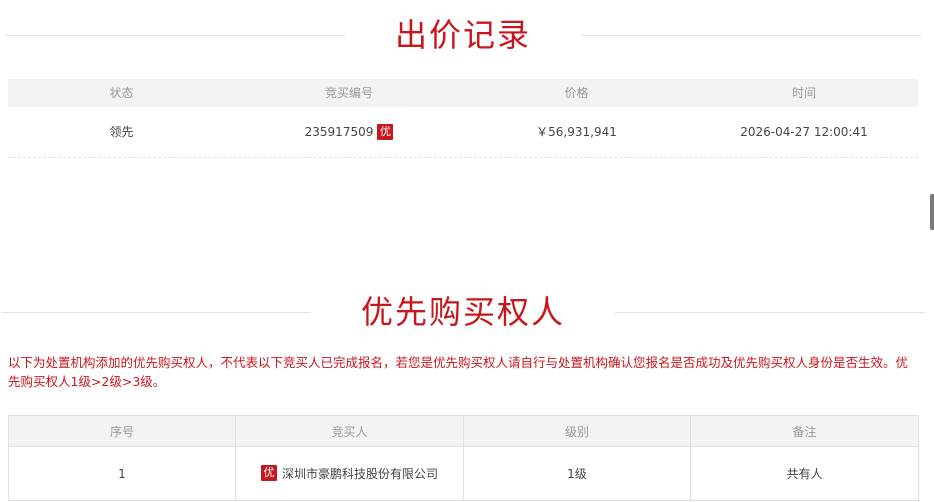 The height and width of the screenshot is (502, 934). What do you see at coordinates (359, 473) in the screenshot?
I see `pref-bidder-name: 深圳市豪鹏科技股份有限公司` at bounding box center [359, 473].